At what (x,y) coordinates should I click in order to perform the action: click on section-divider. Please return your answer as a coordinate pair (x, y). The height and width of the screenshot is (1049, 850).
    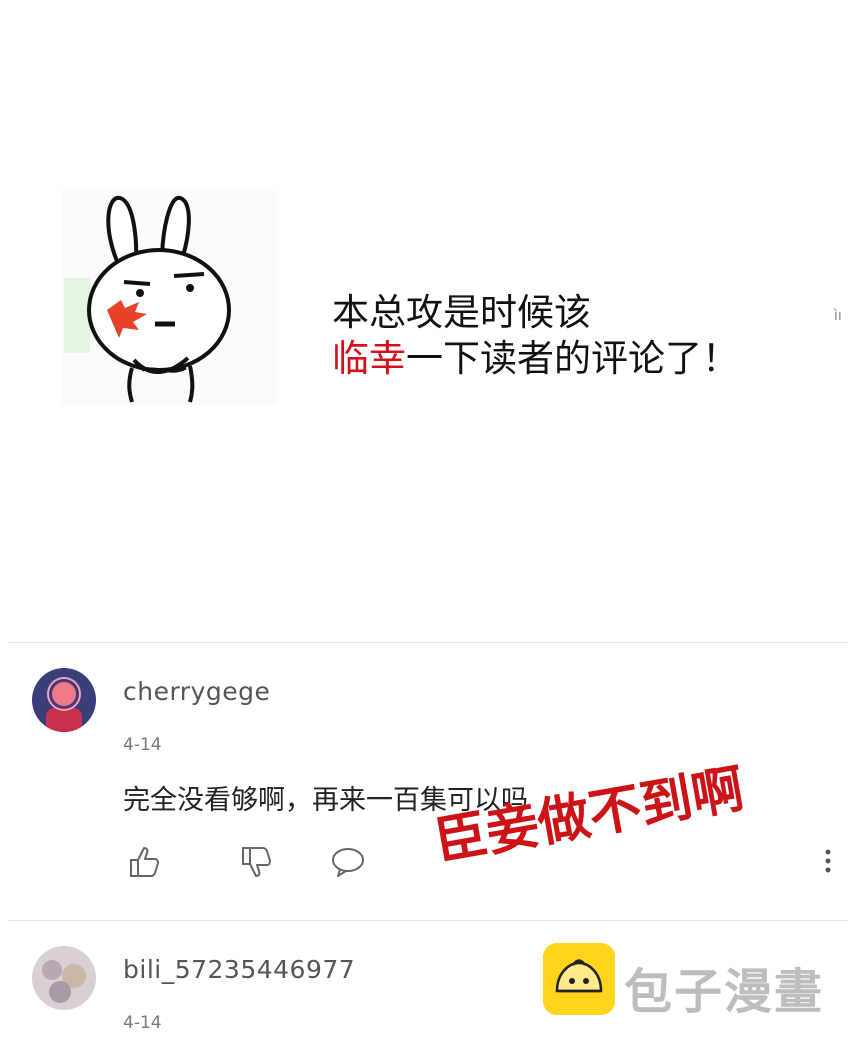
    Looking at the image, I should click on (428, 642).